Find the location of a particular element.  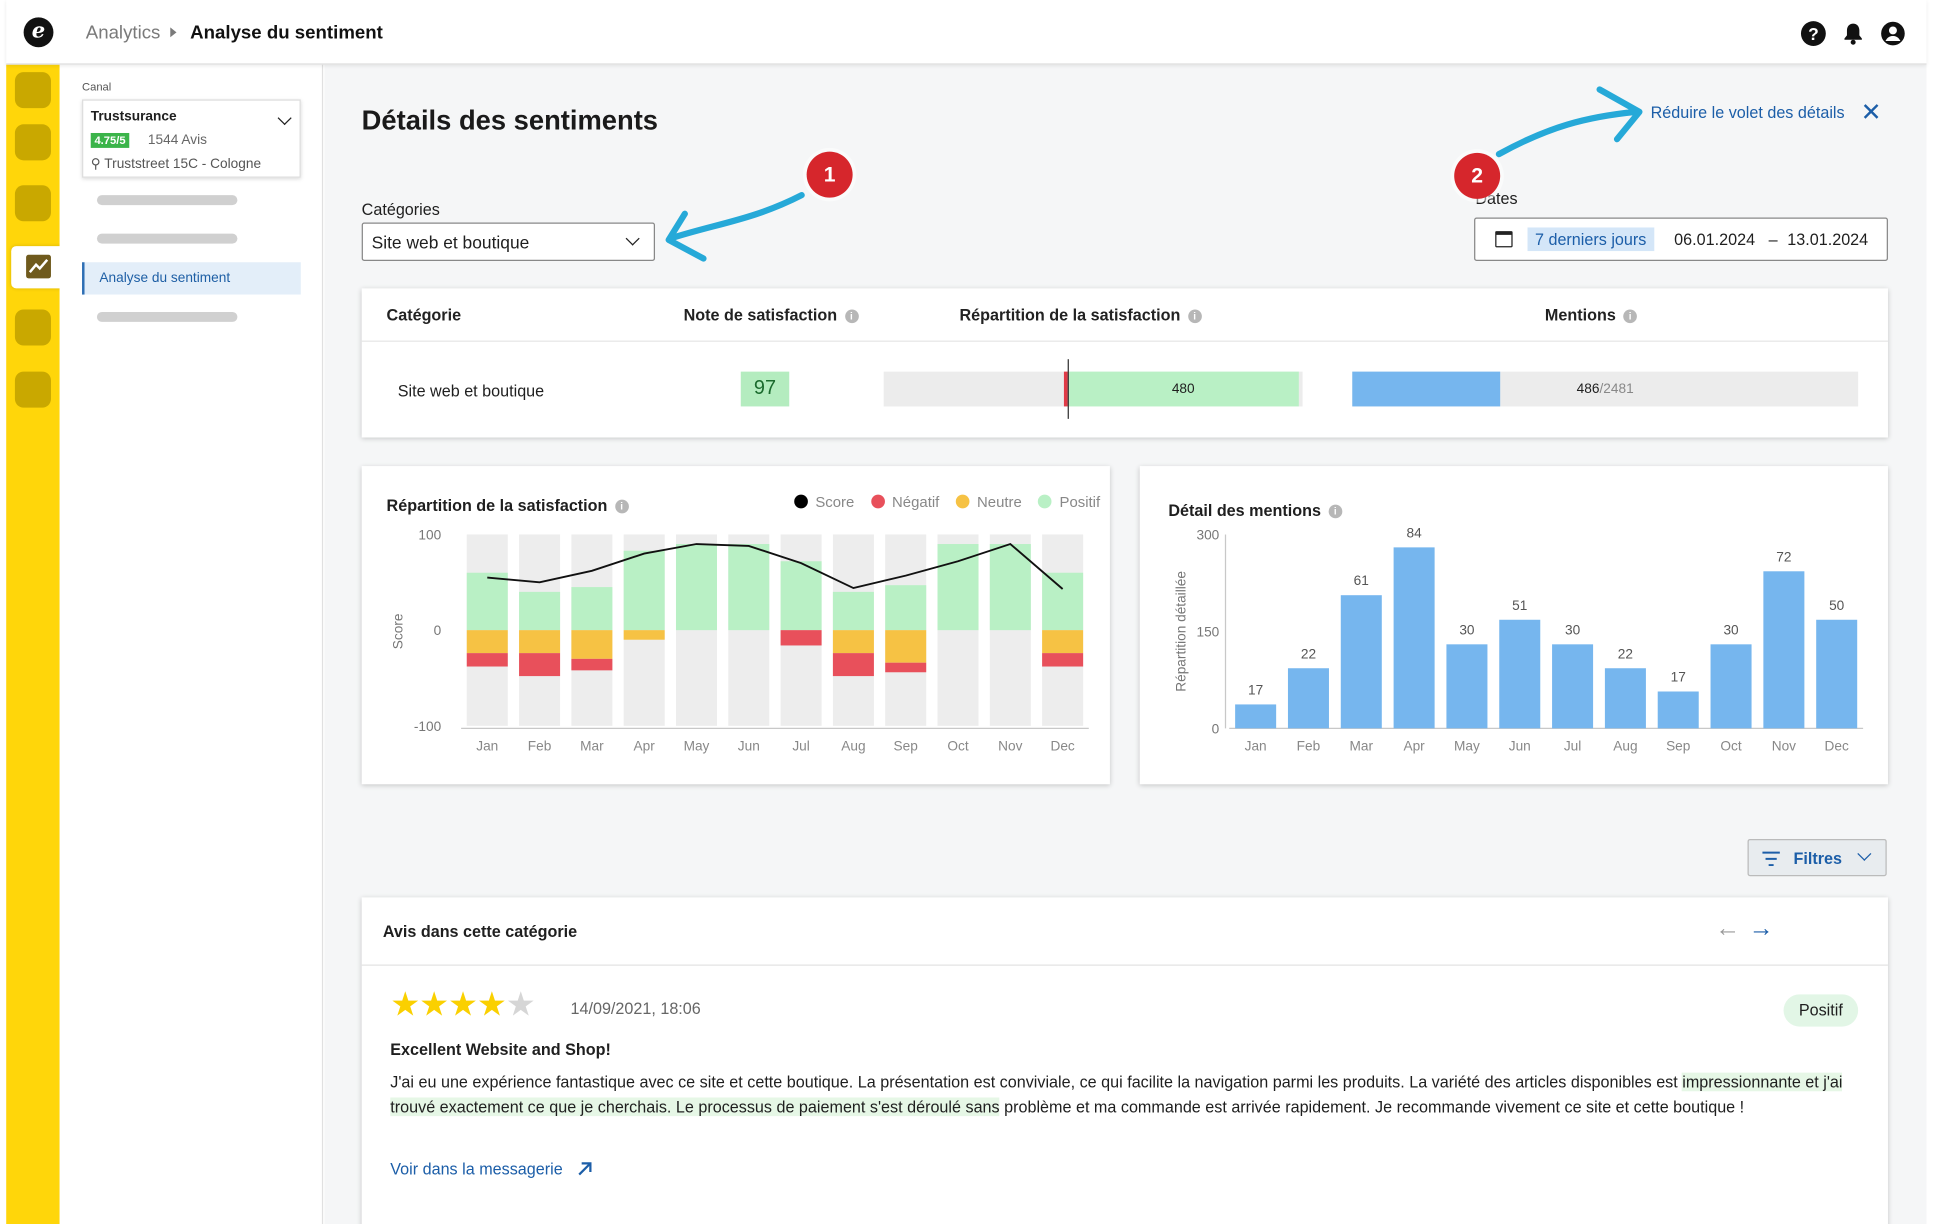

data-label: 84 is located at coordinates (1415, 532).